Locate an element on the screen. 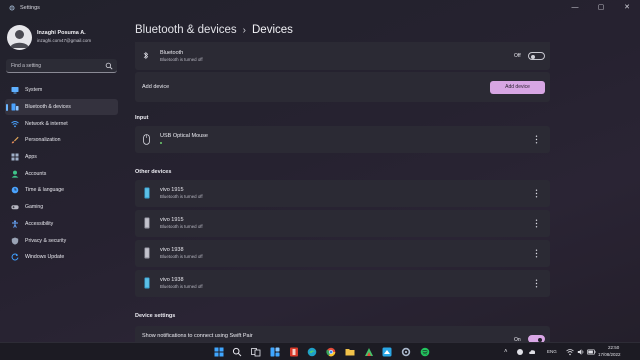 The image size is (640, 360). device-row: USB Optical Mouse is located at coordinates (342, 139).